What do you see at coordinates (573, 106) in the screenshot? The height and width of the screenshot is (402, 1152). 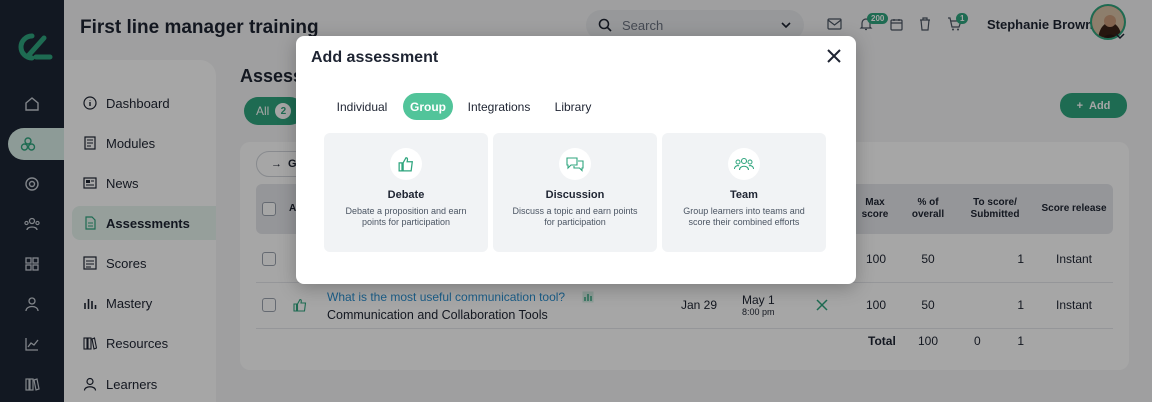 I see `tab-library: Library` at bounding box center [573, 106].